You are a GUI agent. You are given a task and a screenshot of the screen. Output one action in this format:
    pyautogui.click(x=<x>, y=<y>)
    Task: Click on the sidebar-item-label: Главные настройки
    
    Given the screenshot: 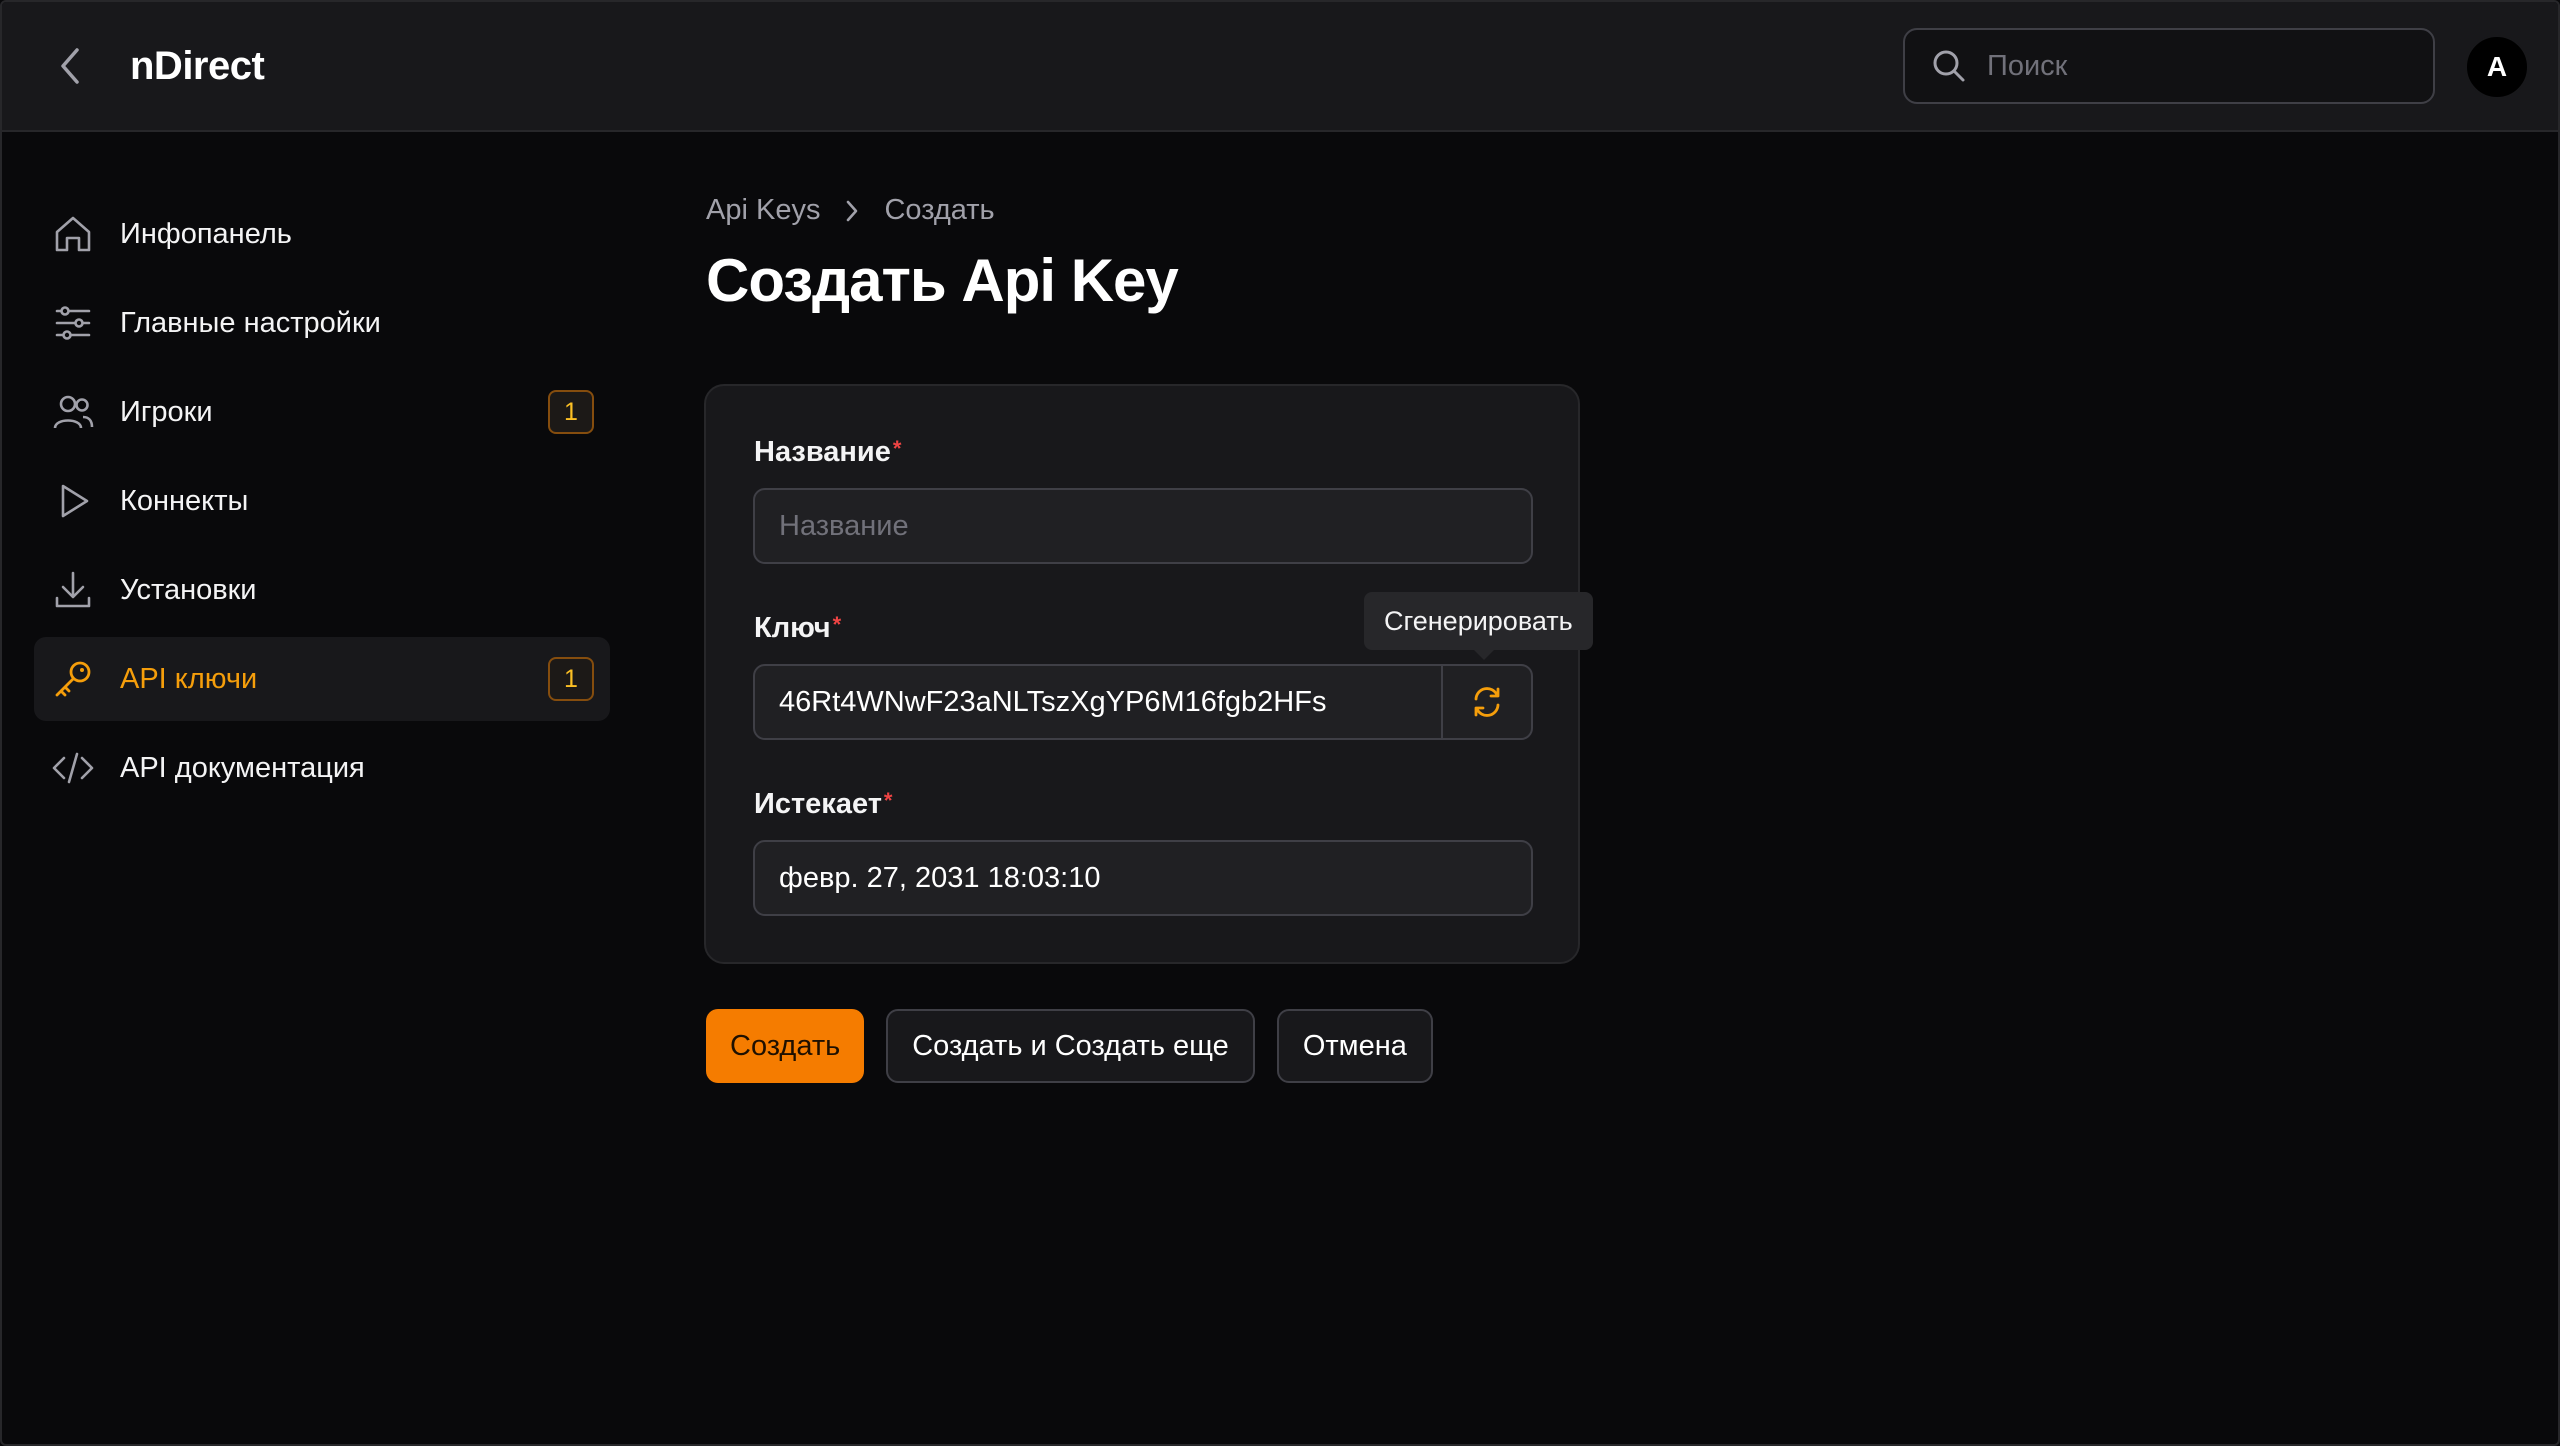 What is the action you would take?
    pyautogui.click(x=250, y=322)
    